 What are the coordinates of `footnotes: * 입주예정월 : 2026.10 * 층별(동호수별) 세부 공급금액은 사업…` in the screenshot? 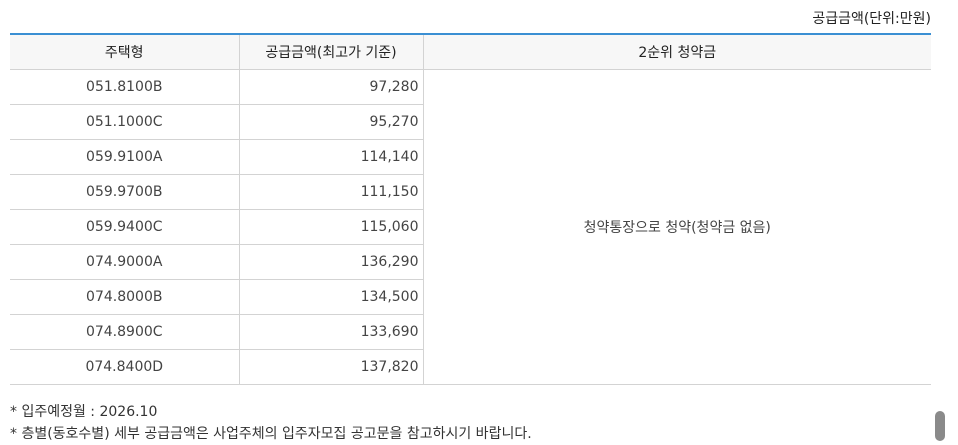 It's located at (271, 423).